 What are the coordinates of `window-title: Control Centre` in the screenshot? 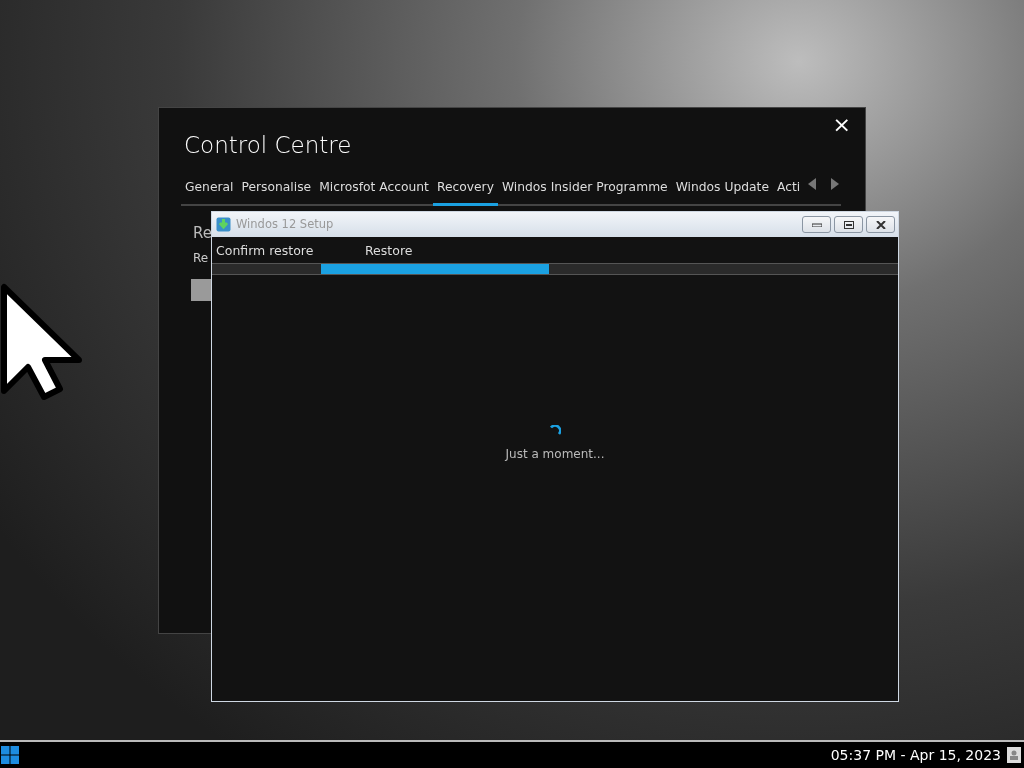 It's located at (268, 146).